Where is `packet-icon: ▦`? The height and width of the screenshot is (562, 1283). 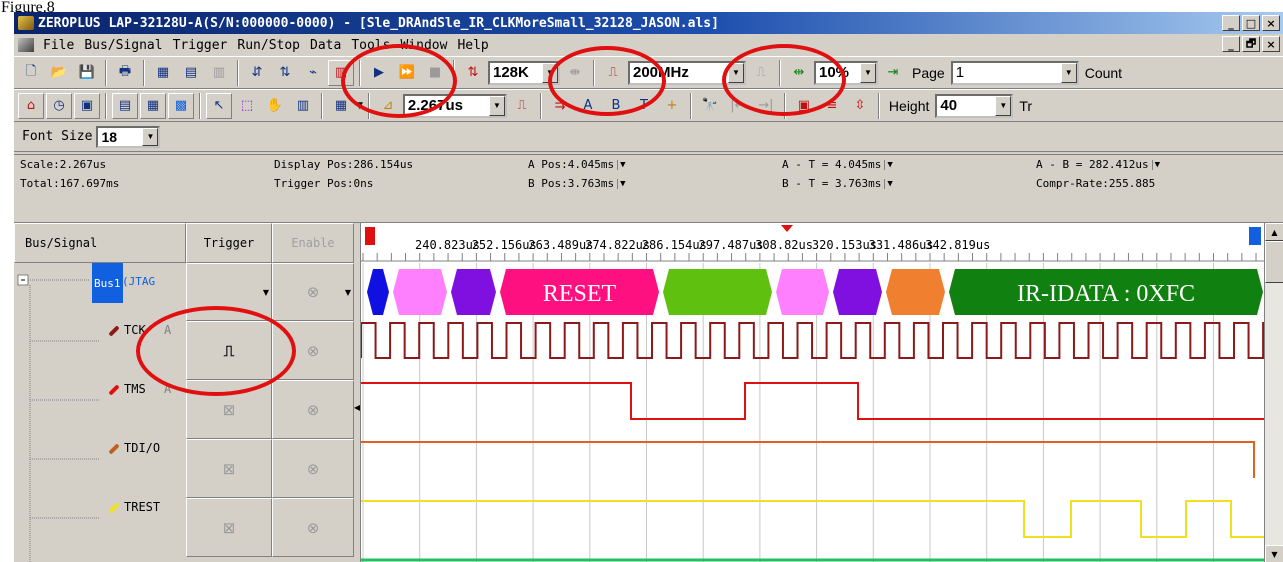 packet-icon: ▦ is located at coordinates (153, 105).